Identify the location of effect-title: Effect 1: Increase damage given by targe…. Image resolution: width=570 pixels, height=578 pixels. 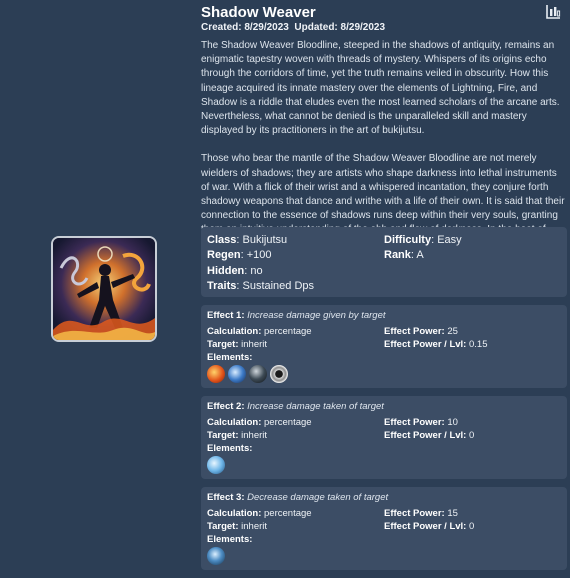
(296, 315).